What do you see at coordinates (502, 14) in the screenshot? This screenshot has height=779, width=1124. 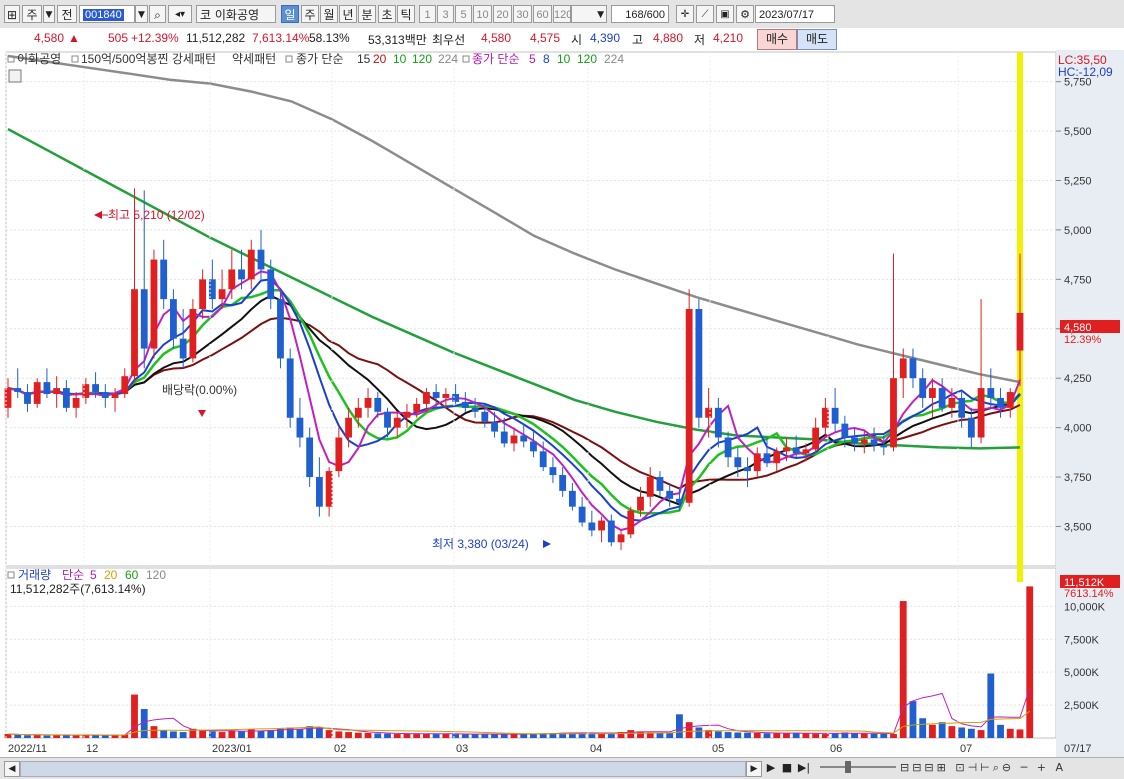 I see `interval-tab-4: 20` at bounding box center [502, 14].